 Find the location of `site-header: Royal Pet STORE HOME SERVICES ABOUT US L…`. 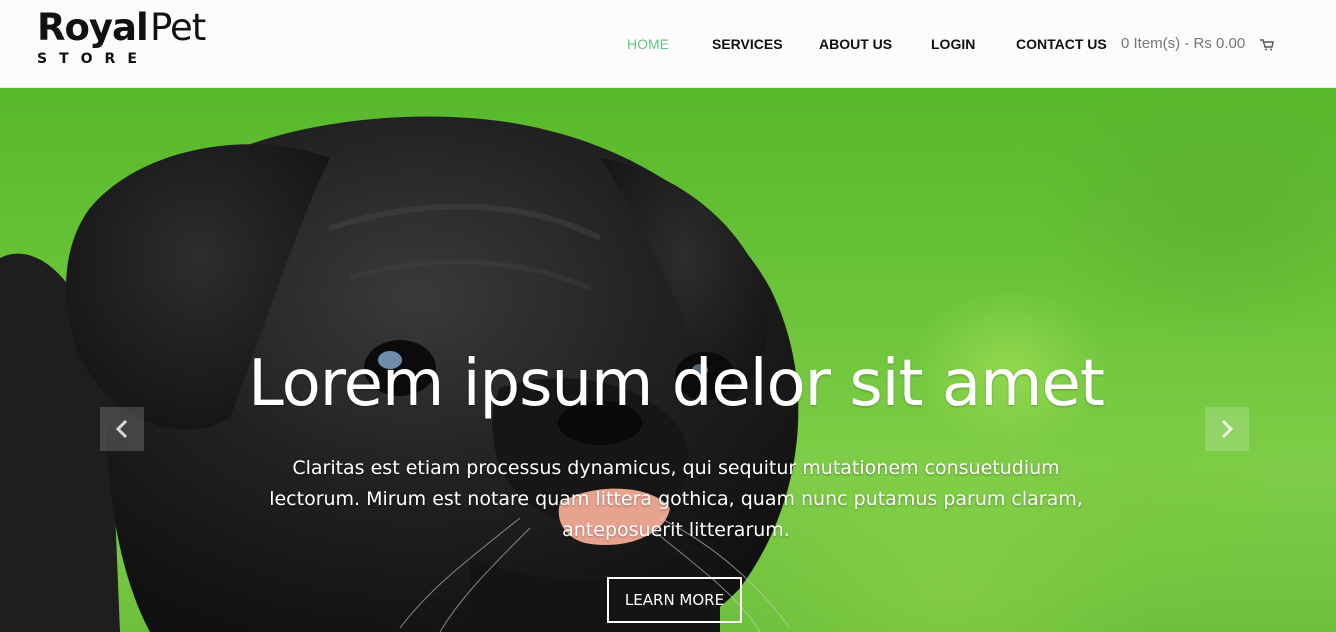

site-header: Royal Pet STORE HOME SERVICES ABOUT US L… is located at coordinates (668, 44).